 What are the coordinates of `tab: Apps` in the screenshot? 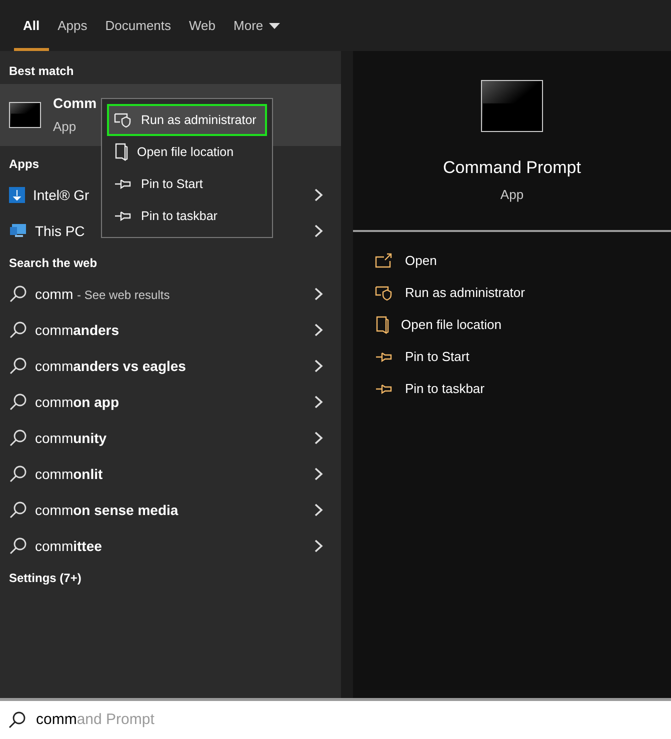 It's located at (72, 25).